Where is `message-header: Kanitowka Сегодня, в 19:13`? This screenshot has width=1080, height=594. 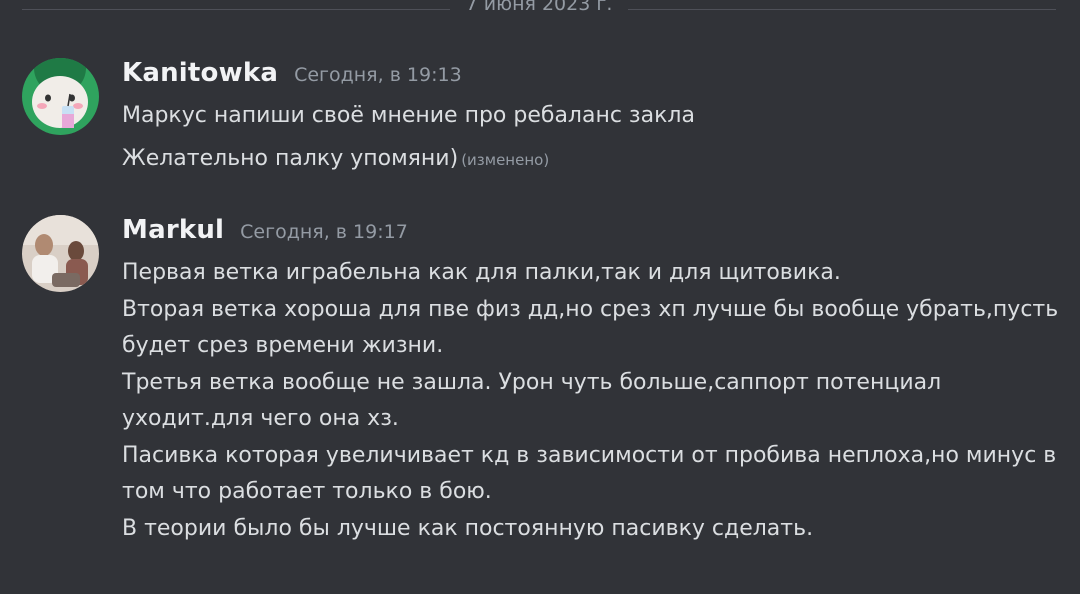 message-header: Kanitowka Сегодня, в 19:13 is located at coordinates (591, 78).